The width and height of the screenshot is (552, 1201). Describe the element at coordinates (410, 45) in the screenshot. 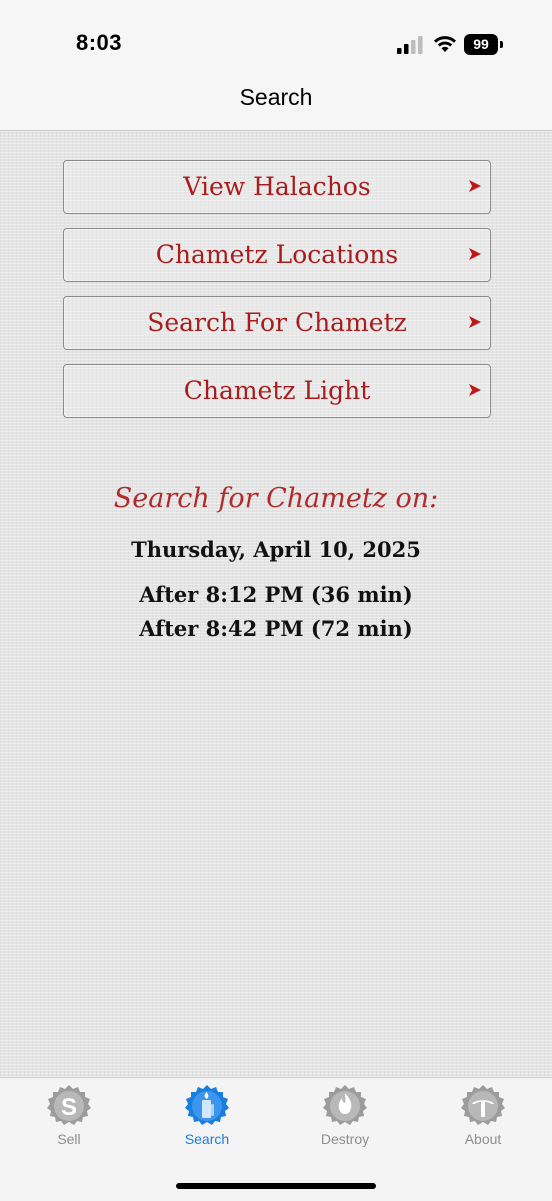

I see `cellular-signal-icon` at that location.